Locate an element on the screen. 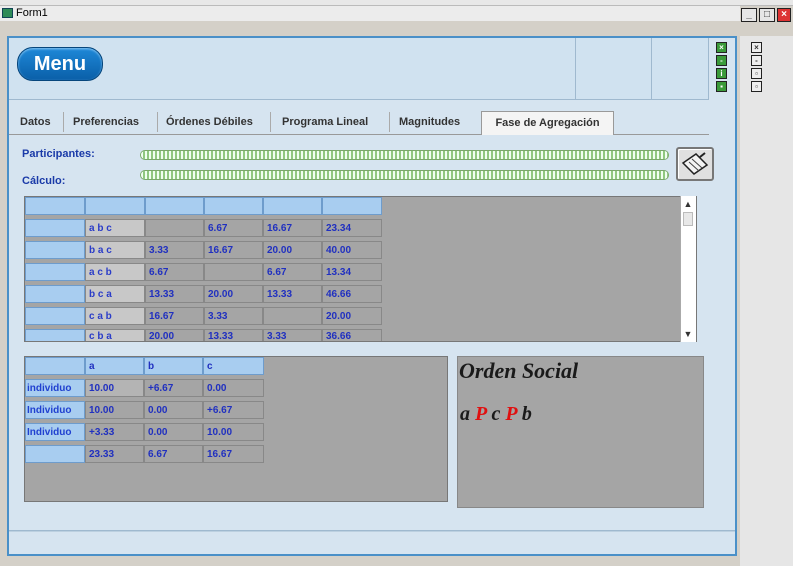 This screenshot has height=566, width=793. table-cell: 36.66 is located at coordinates (352, 335).